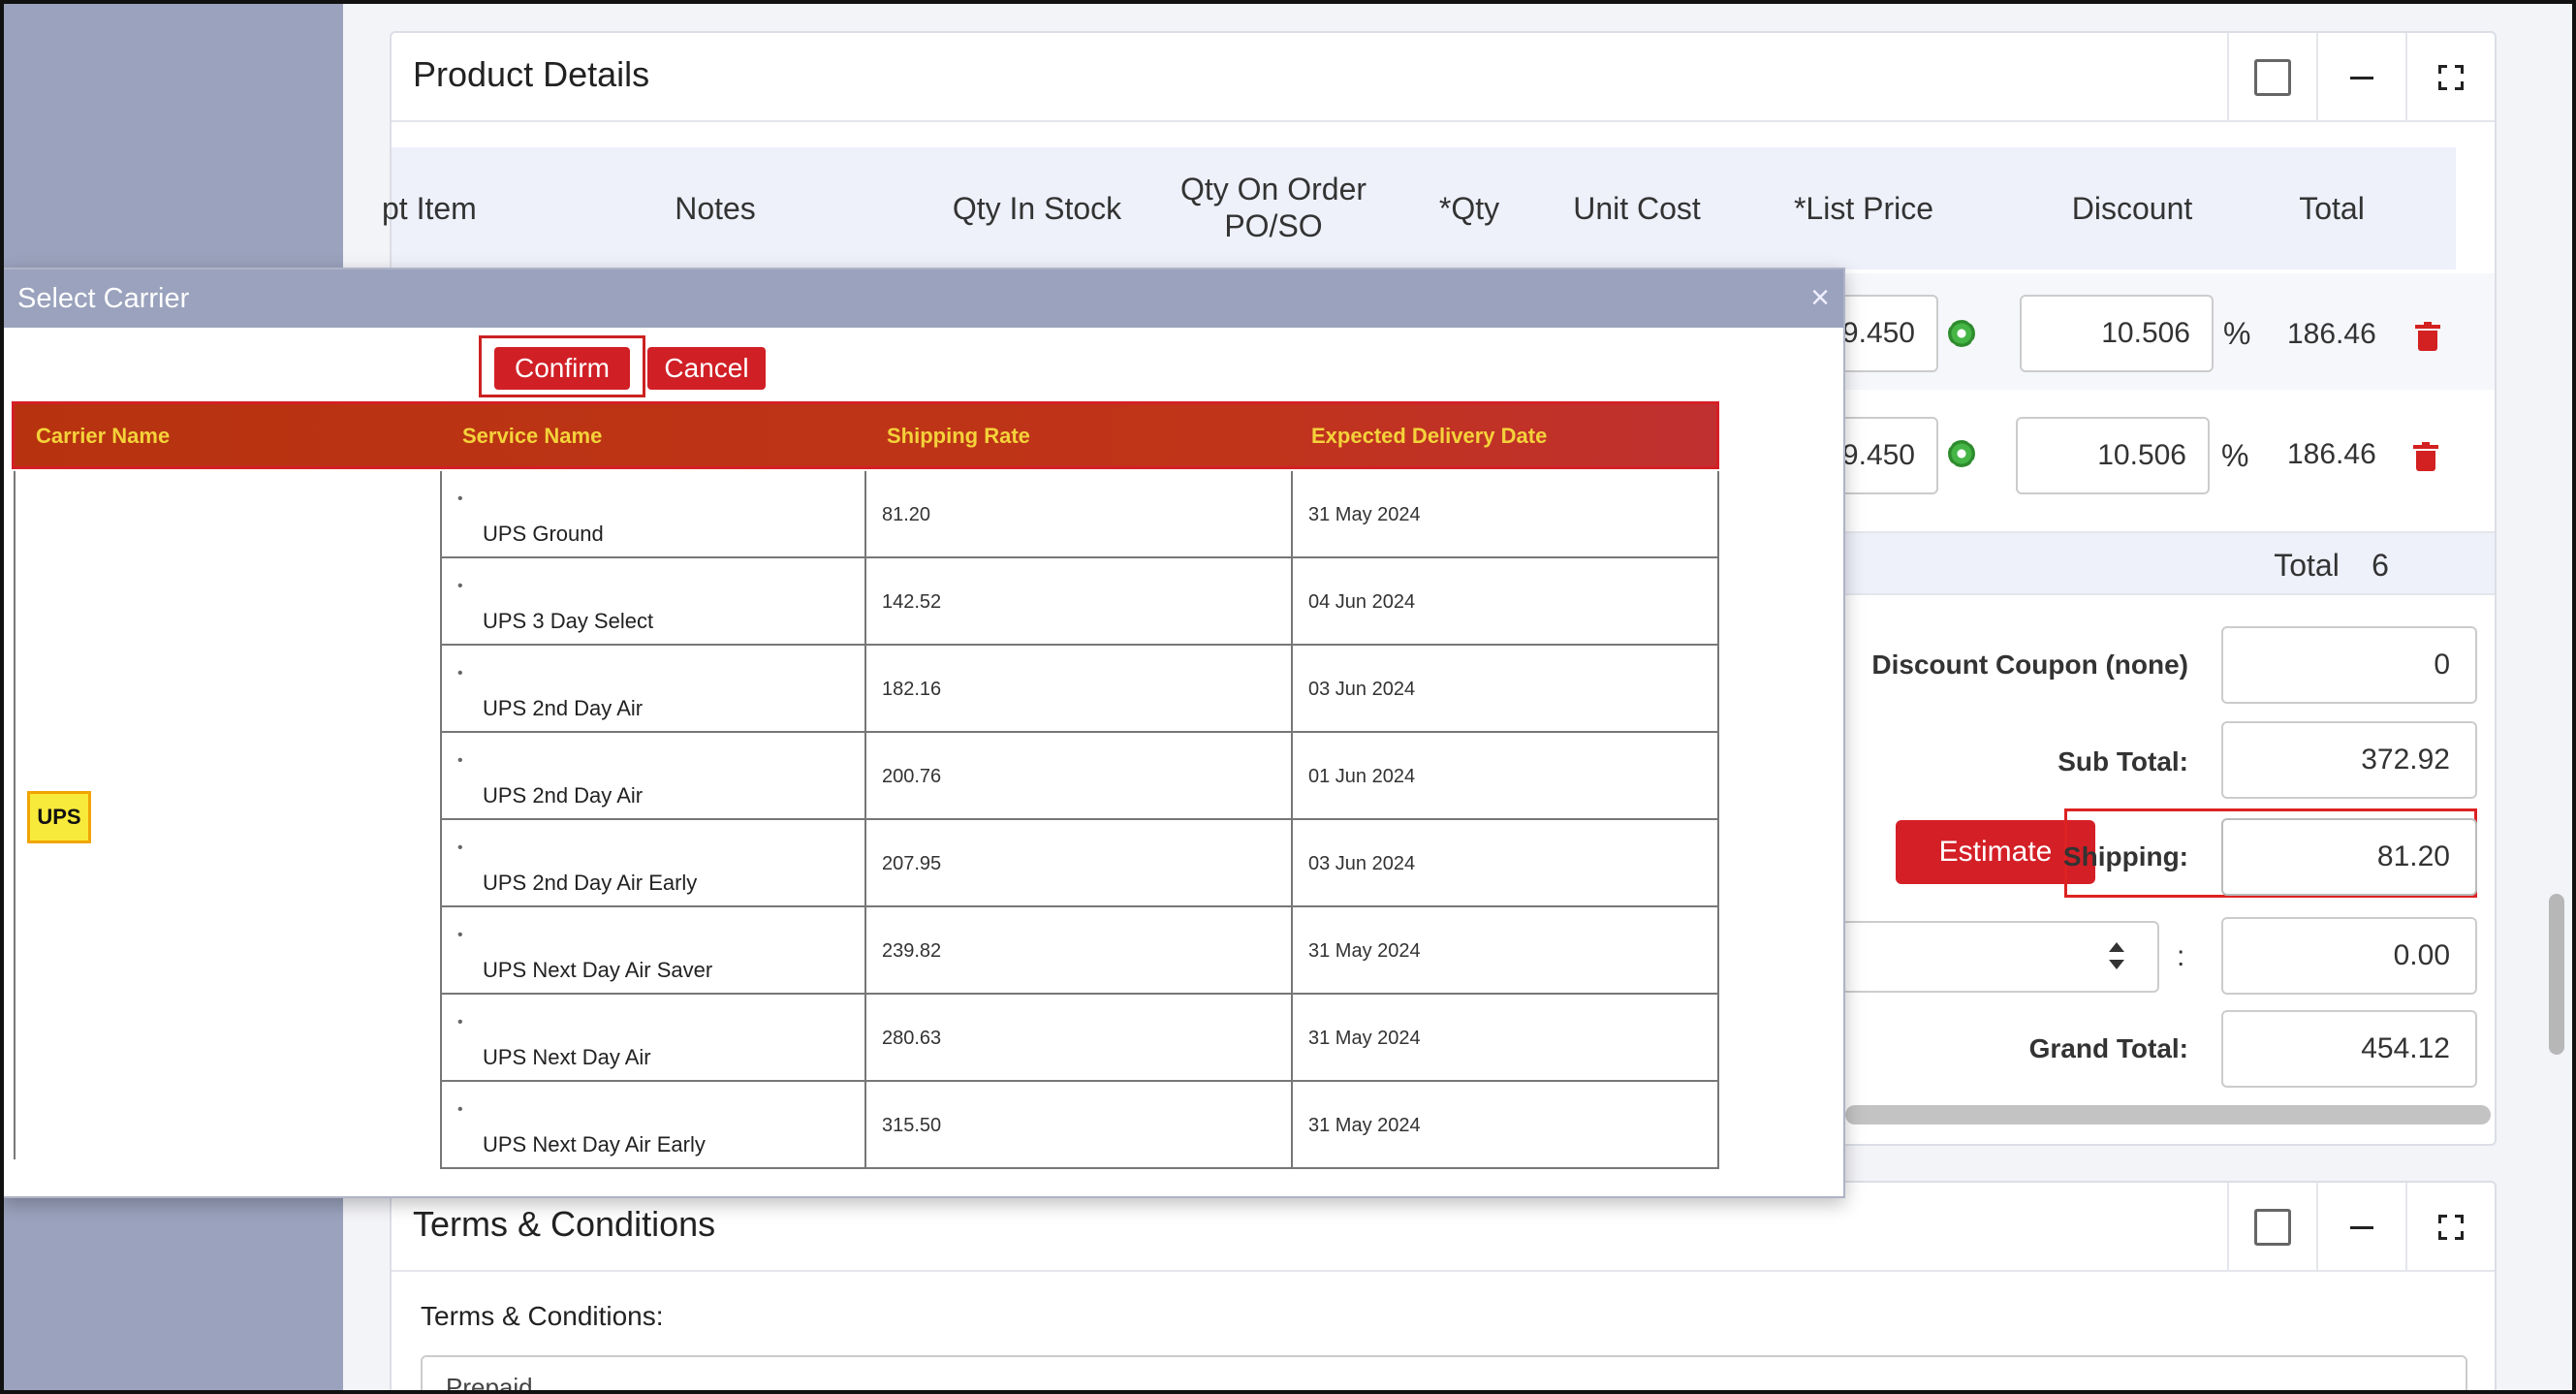 The width and height of the screenshot is (2576, 1394). I want to click on service-row: • UPS Ground 81.20 31 May 2024, so click(1079, 514).